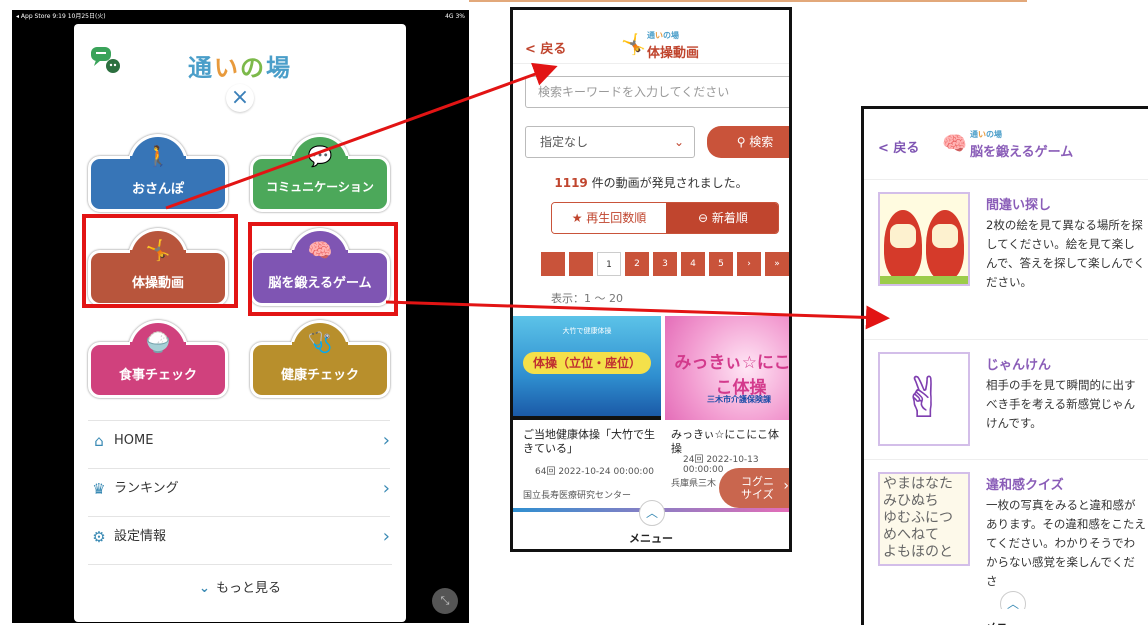 This screenshot has width=1148, height=625. Describe the element at coordinates (320, 156) in the screenshot. I see `chat-bubble-icon: 💬` at that location.